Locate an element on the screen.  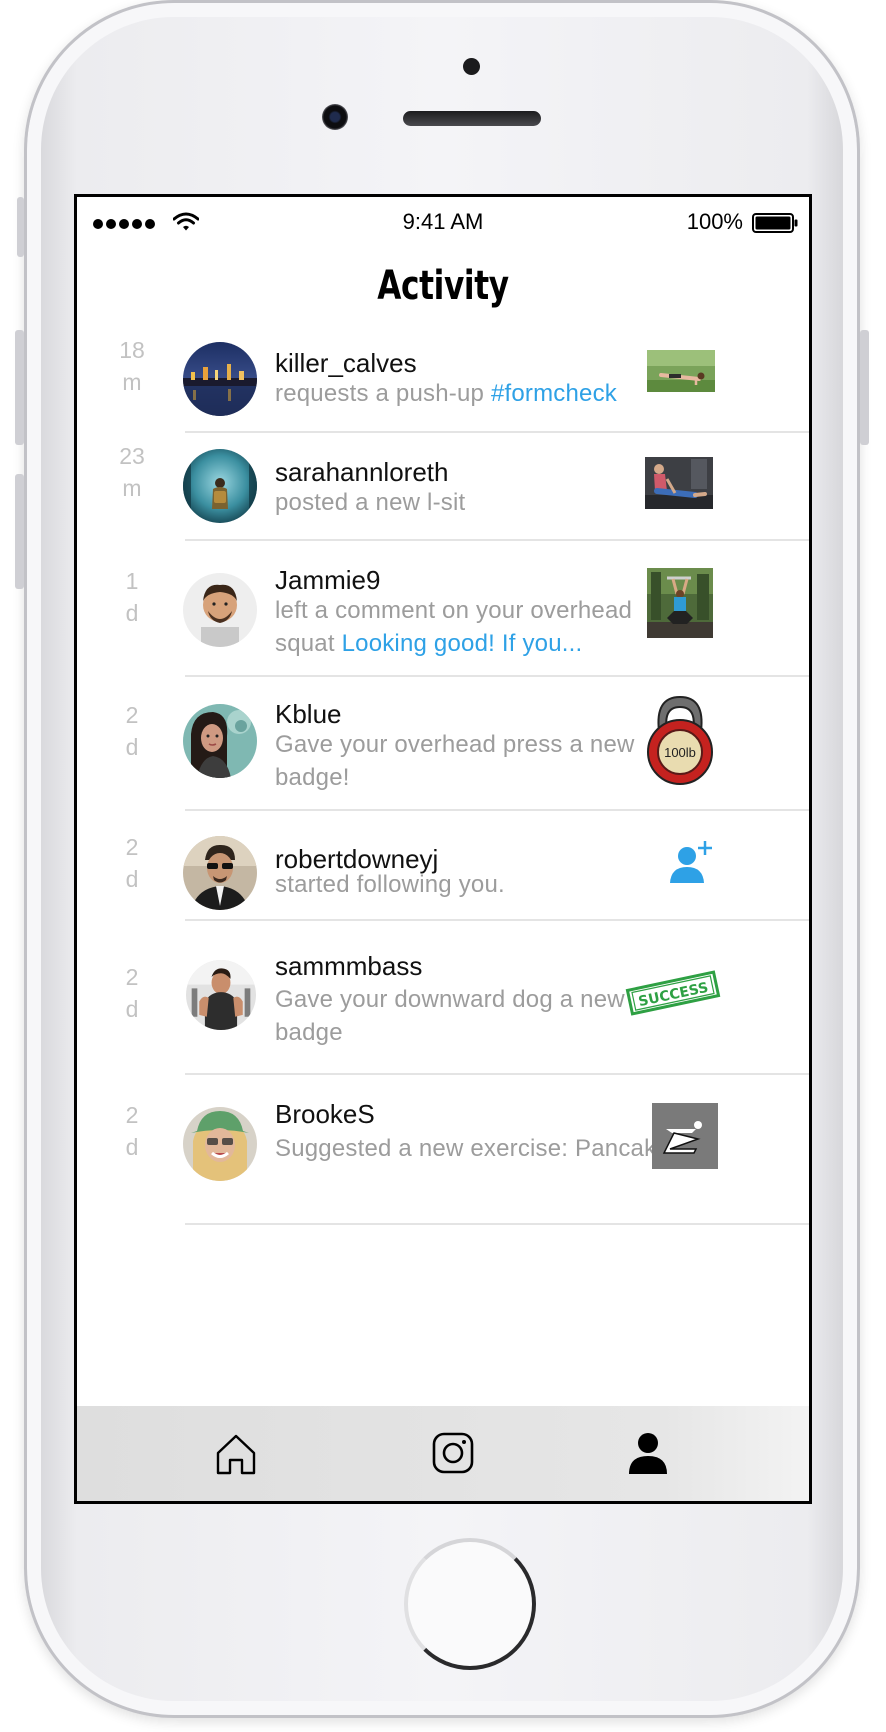
activity-username: Jammie9 is located at coordinates (327, 580).